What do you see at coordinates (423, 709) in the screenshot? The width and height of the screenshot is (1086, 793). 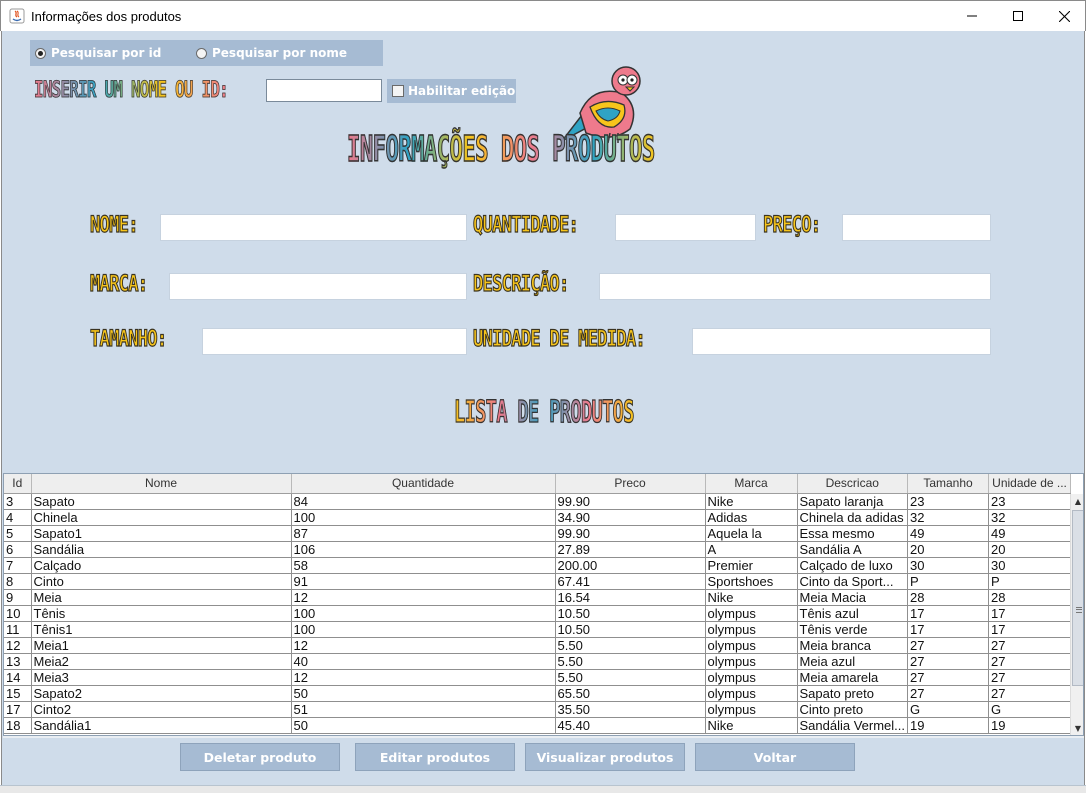 I see `table-cell: 51` at bounding box center [423, 709].